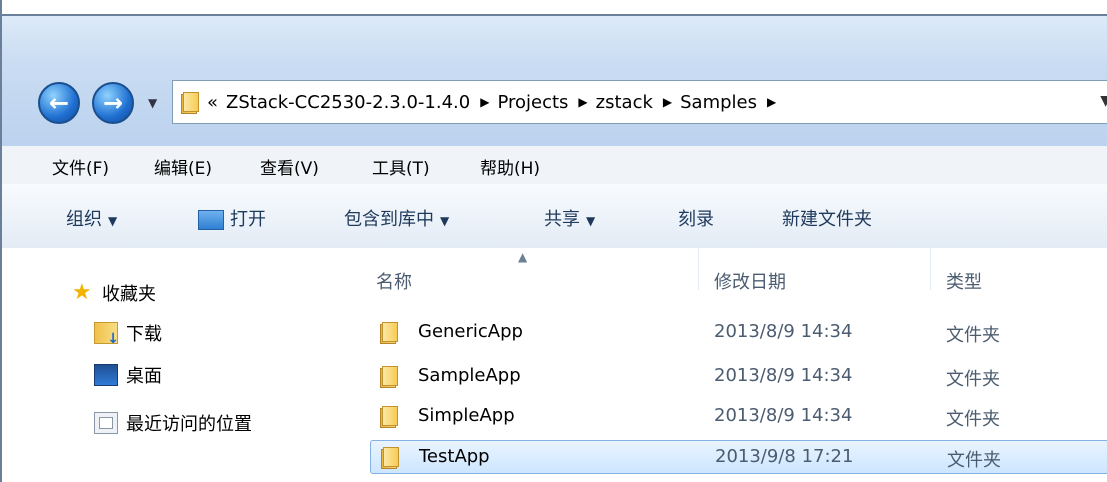 This screenshot has width=1107, height=482. What do you see at coordinates (144, 334) in the screenshot?
I see `sidebar-item-label: 下载` at bounding box center [144, 334].